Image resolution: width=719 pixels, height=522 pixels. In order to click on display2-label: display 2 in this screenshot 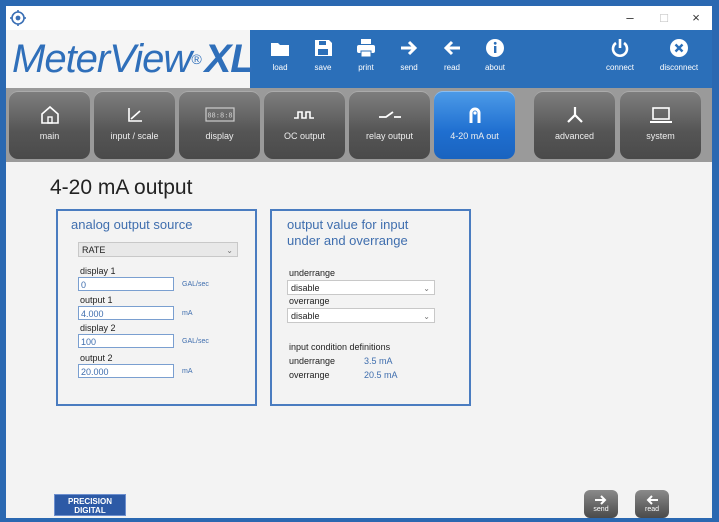, I will do `click(98, 328)`.